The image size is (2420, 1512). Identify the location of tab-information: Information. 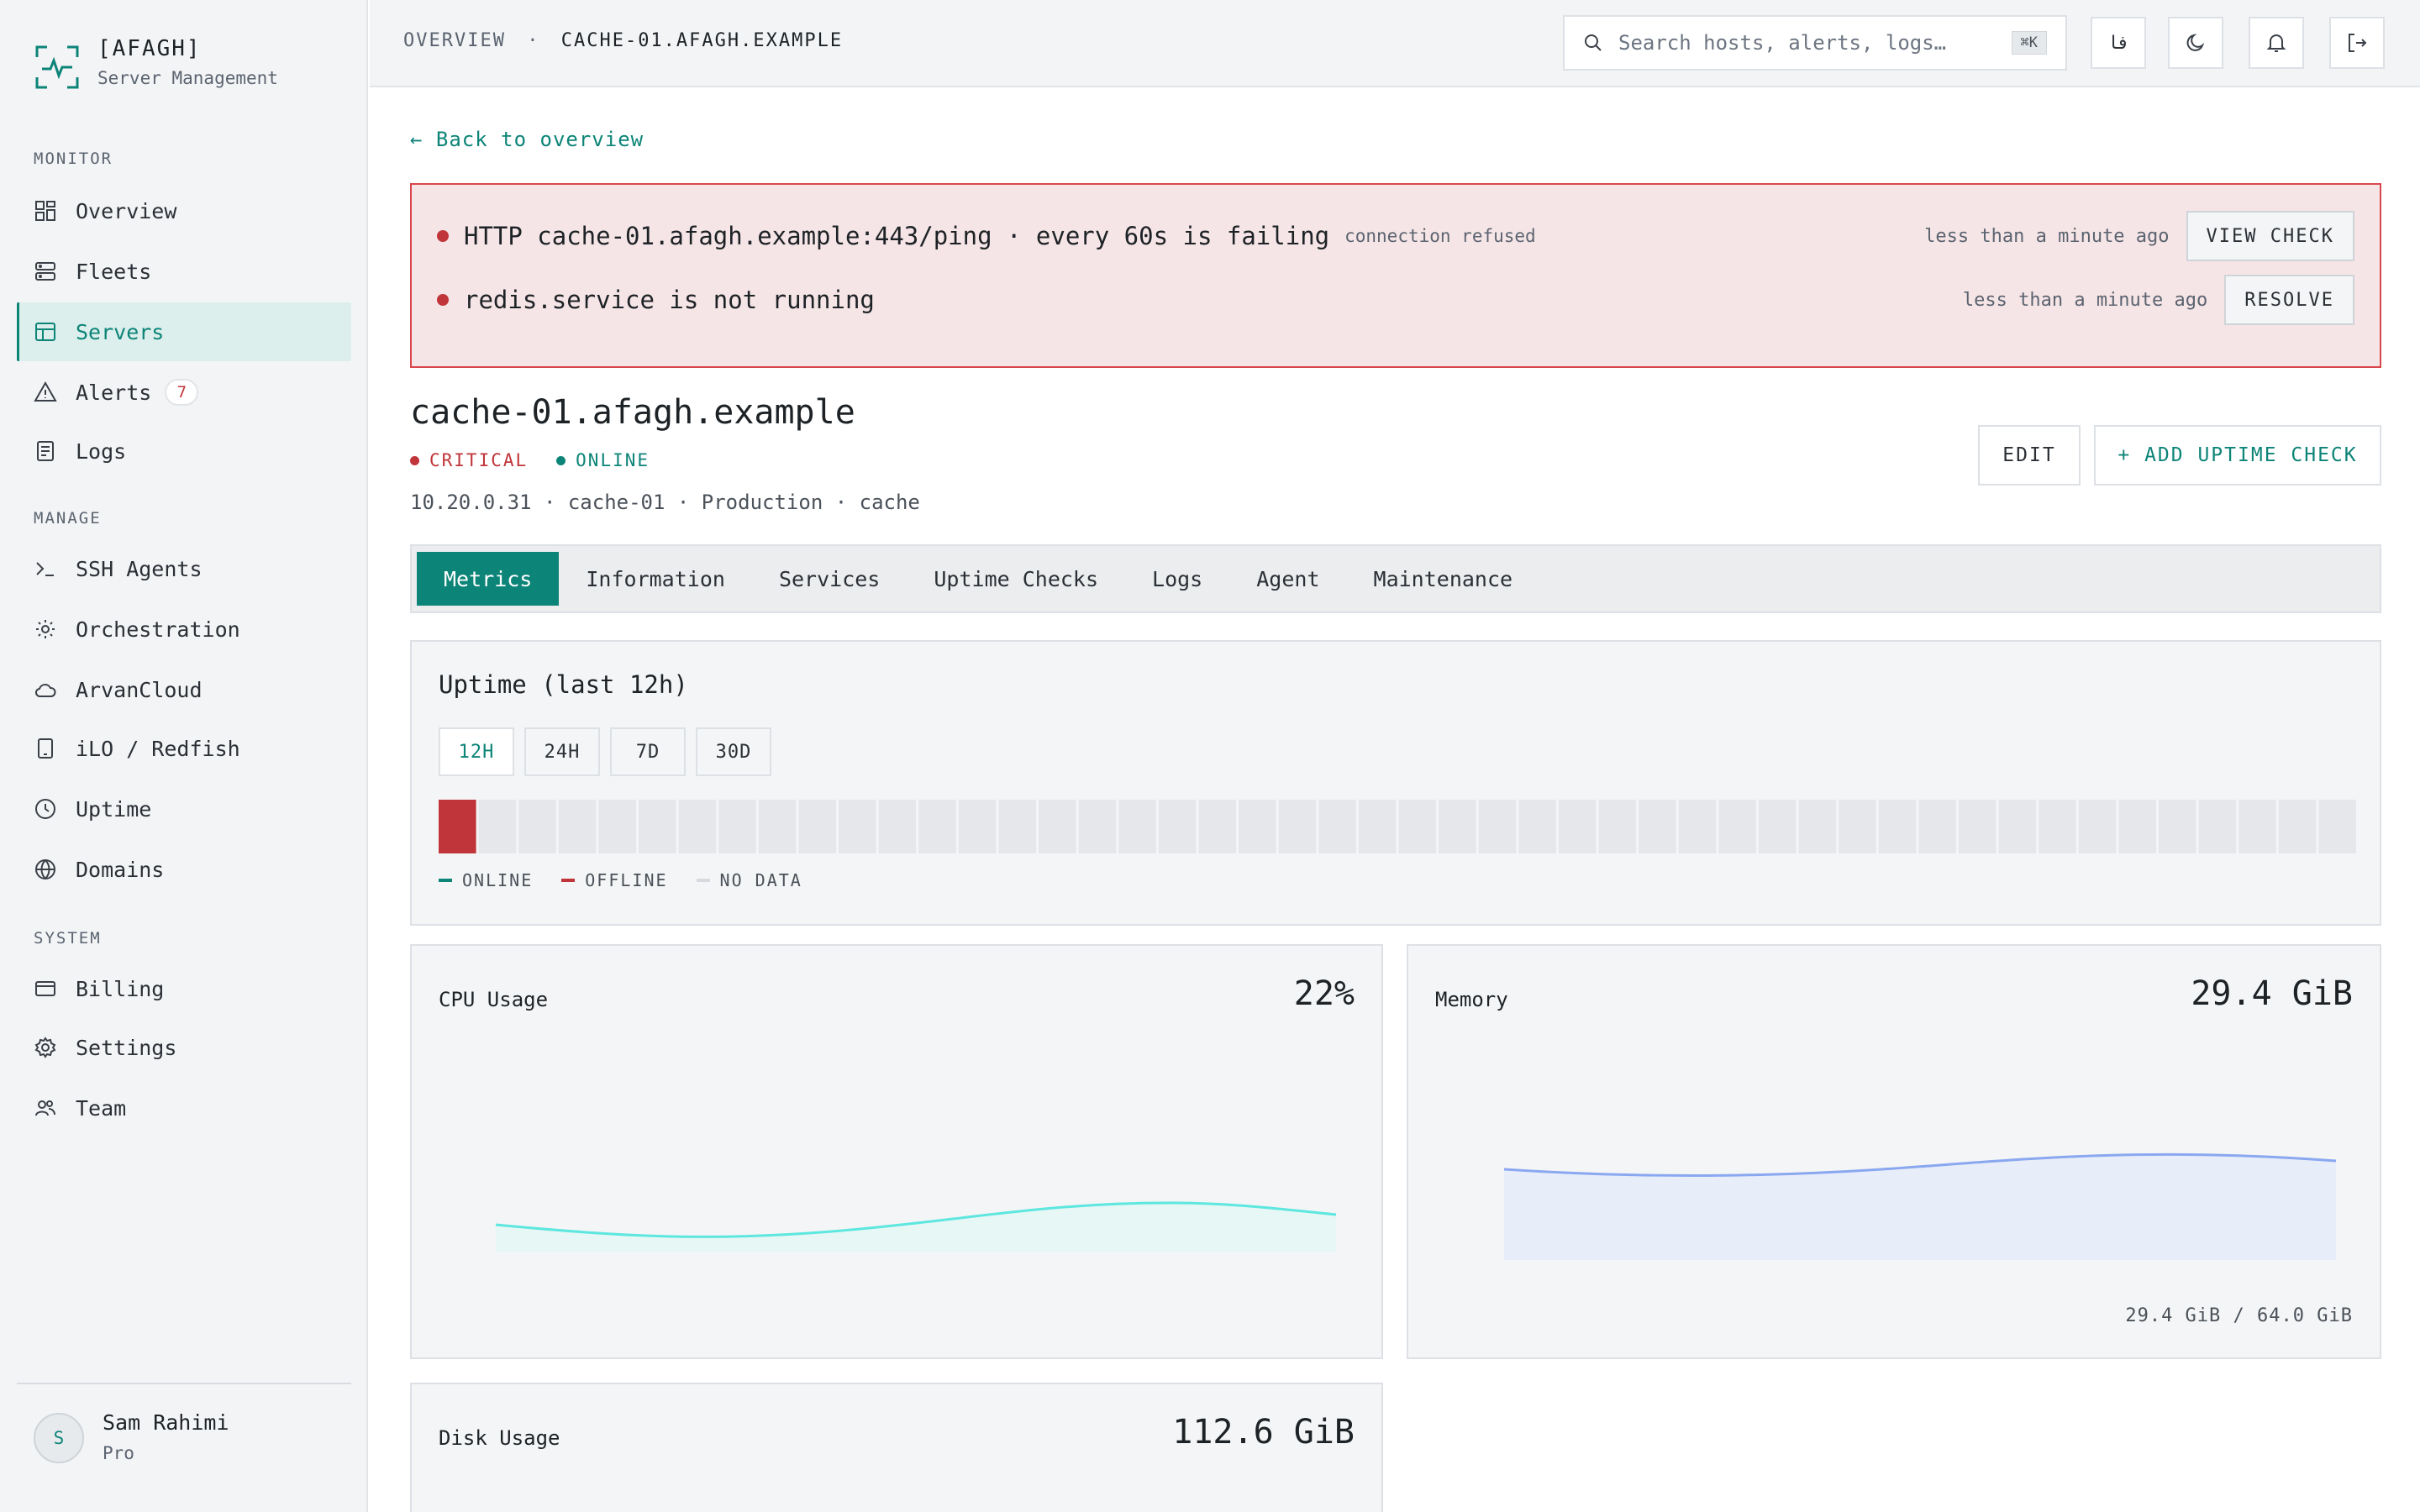
(656, 579).